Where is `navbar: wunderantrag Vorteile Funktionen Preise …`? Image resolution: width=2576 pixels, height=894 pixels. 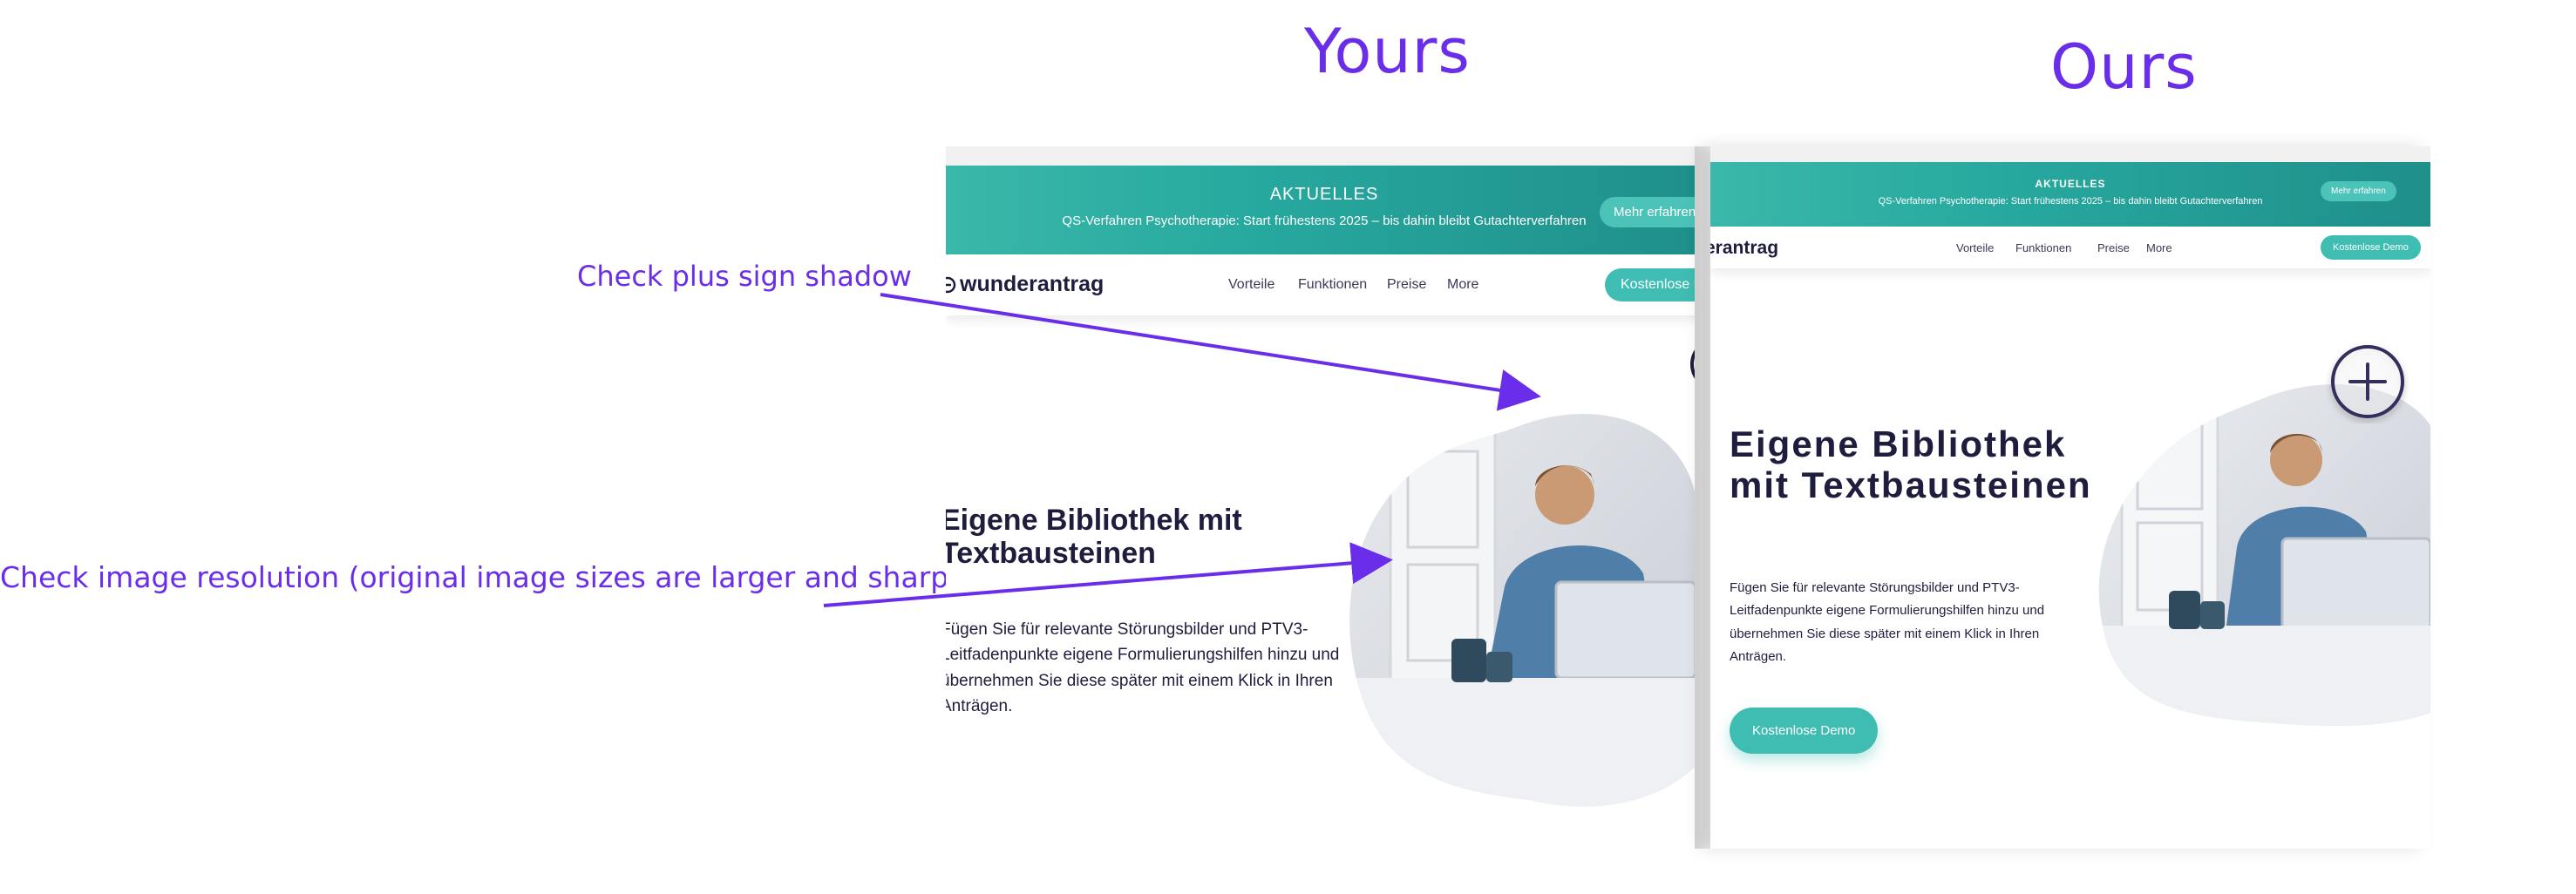 navbar: wunderantrag Vorteile Funktionen Preise … is located at coordinates (1324, 284).